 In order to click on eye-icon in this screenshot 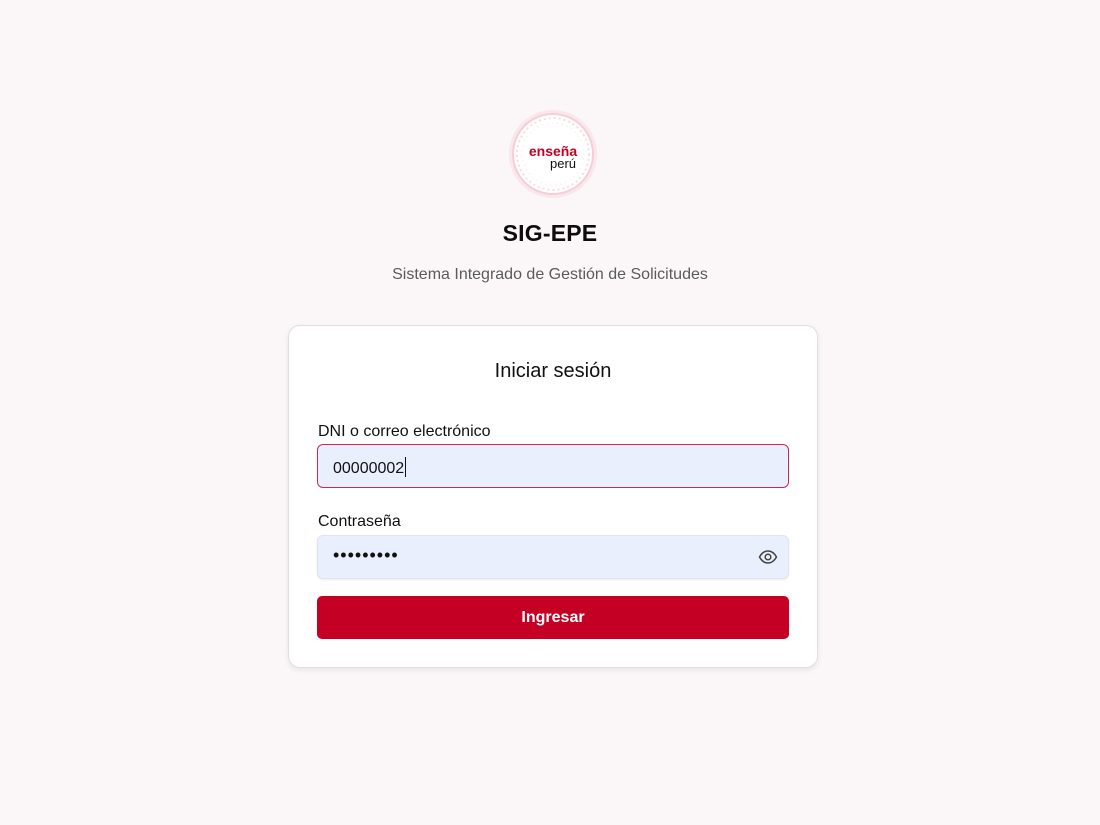, I will do `click(768, 557)`.